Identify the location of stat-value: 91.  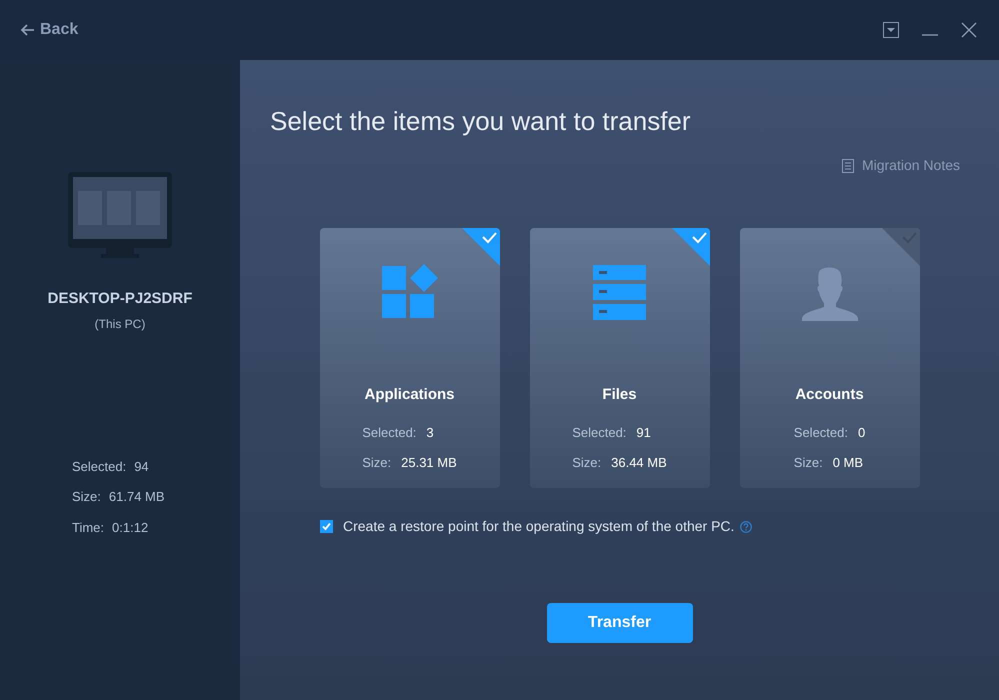
(643, 433).